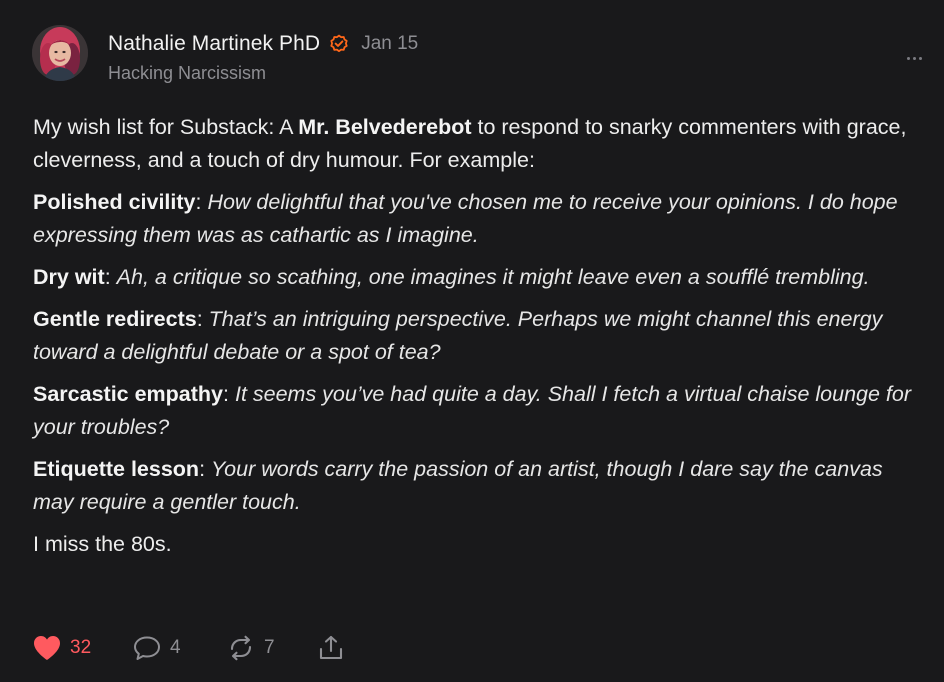 This screenshot has width=944, height=682. I want to click on post-actions-bar: 32 4 7, so click(194, 648).